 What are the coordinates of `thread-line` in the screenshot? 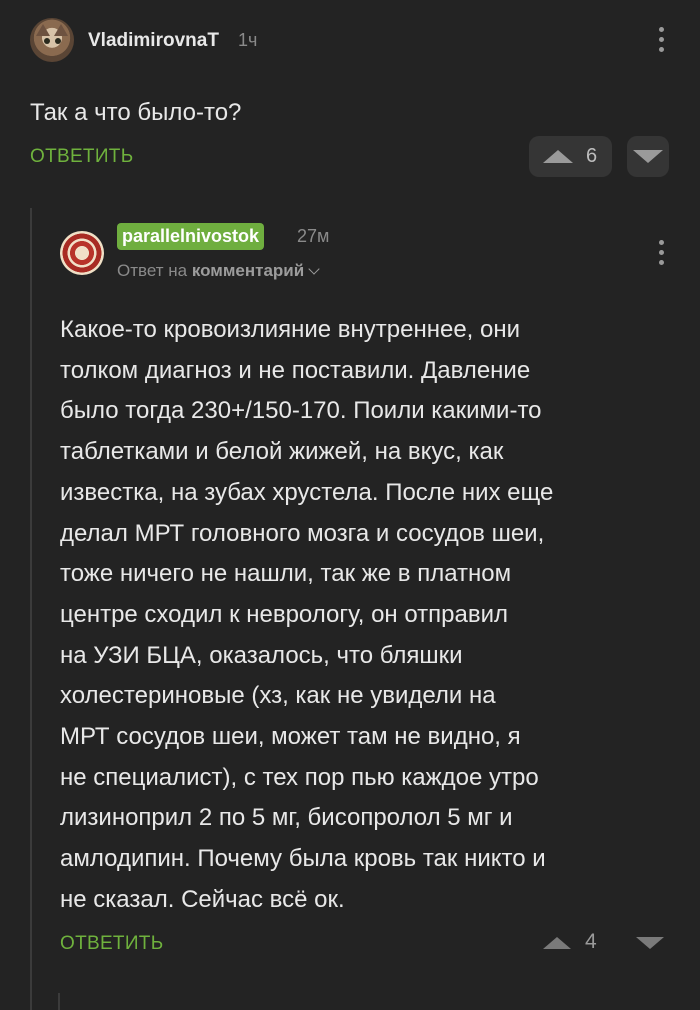 It's located at (31, 609).